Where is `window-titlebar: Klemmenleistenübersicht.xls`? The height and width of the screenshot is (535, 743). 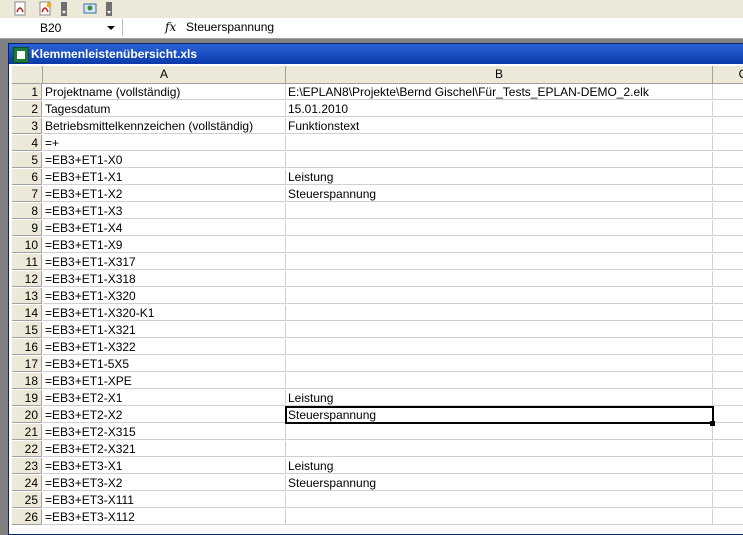 window-titlebar: Klemmenleistenübersicht.xls is located at coordinates (376, 54).